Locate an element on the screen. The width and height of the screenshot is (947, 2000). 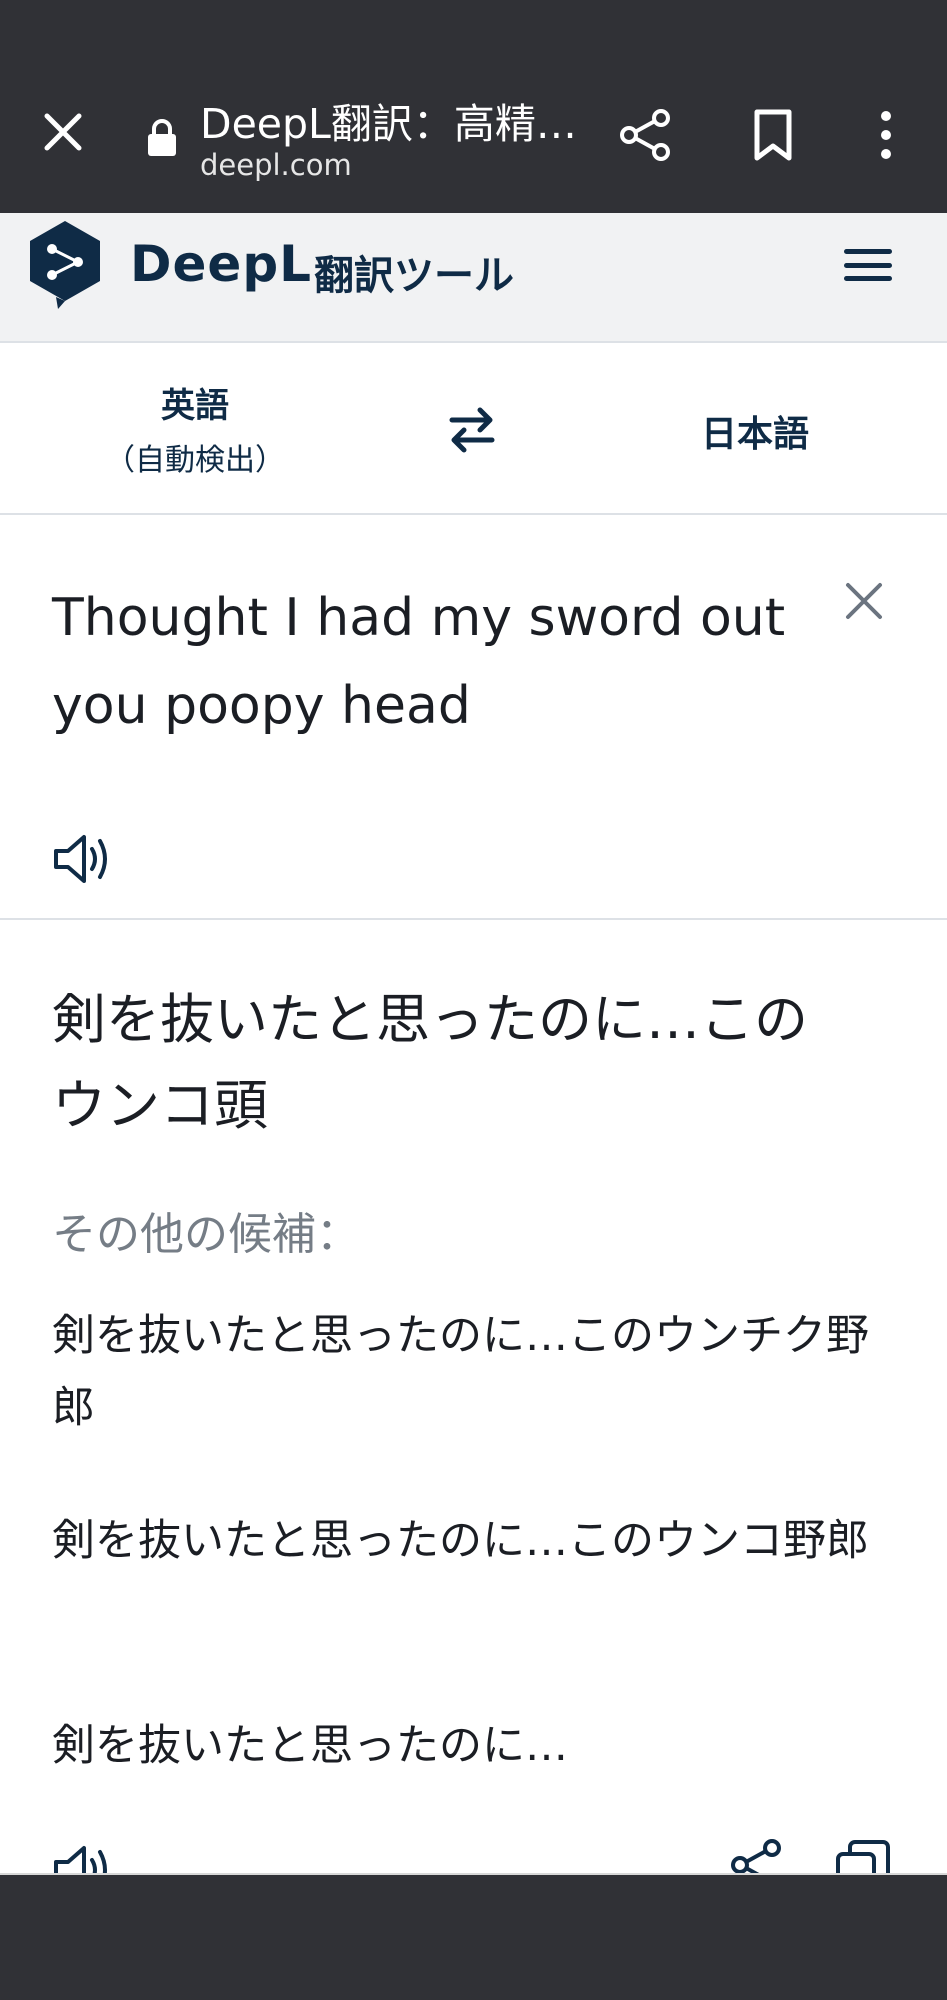
target-language-selector: 日本語 is located at coordinates (755, 431).